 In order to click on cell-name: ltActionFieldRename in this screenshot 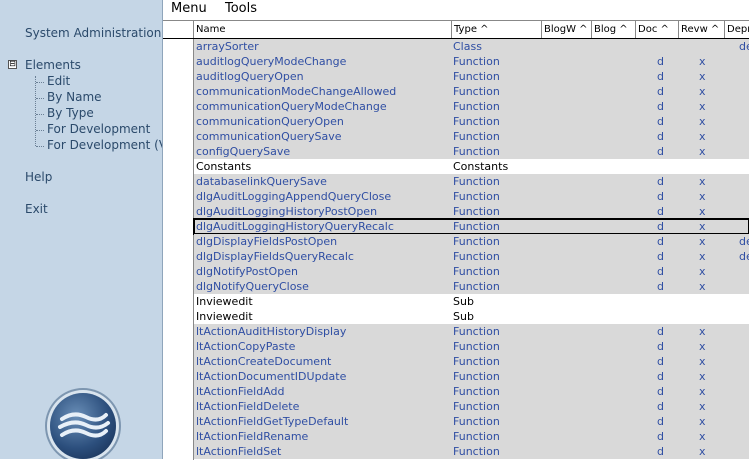, I will do `click(252, 436)`.